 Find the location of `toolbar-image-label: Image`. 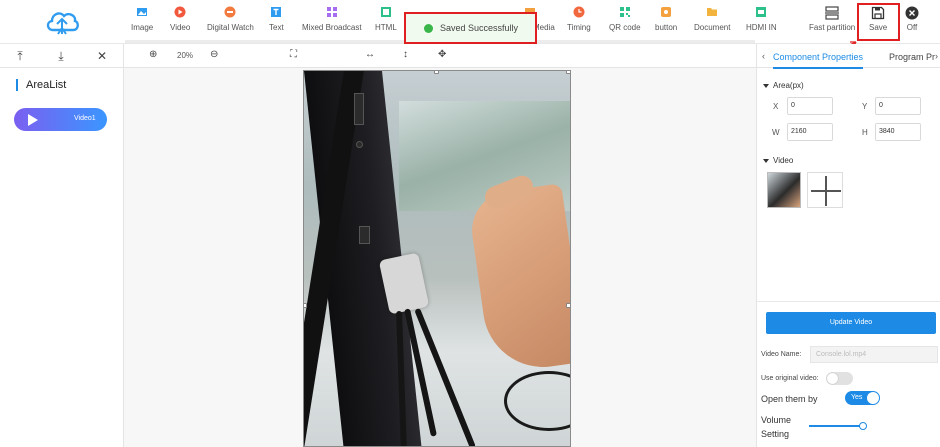

toolbar-image-label: Image is located at coordinates (142, 27).